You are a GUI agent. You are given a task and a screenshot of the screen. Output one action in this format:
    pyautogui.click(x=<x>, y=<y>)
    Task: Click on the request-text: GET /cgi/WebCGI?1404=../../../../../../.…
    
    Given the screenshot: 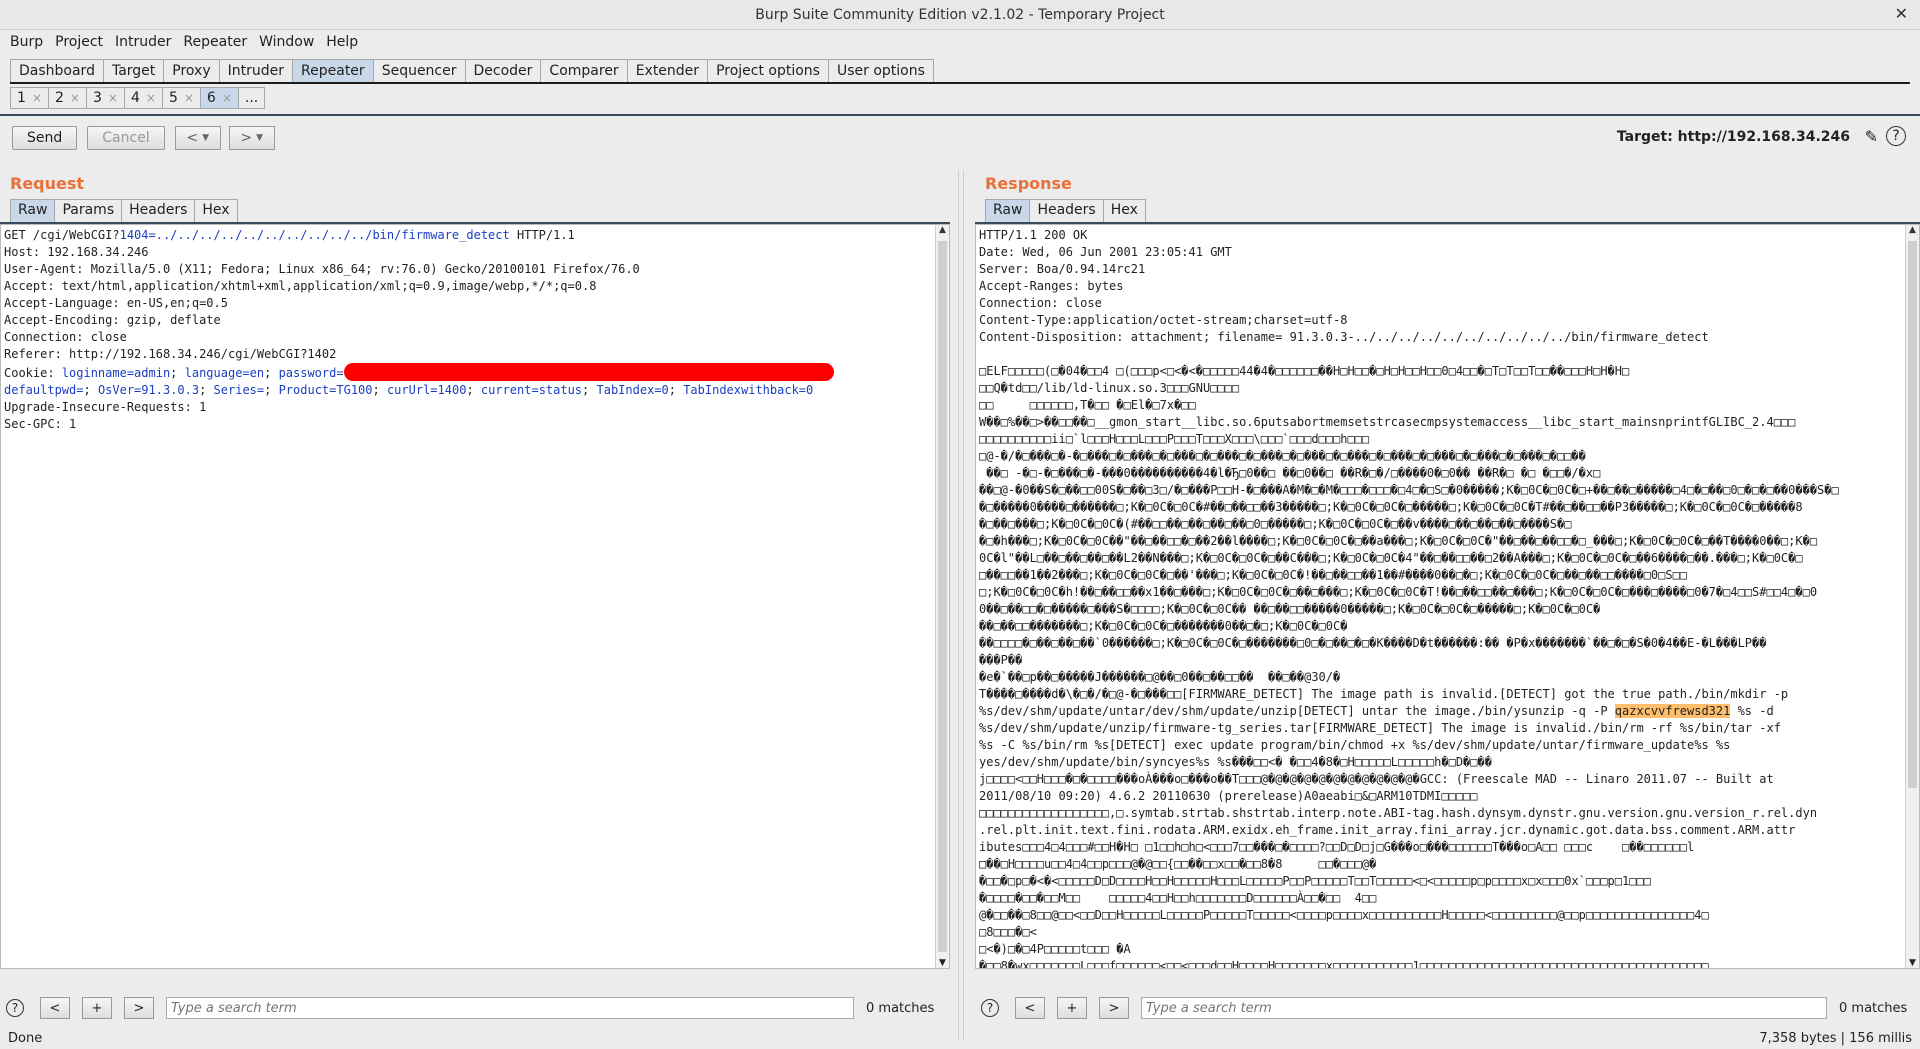 What is the action you would take?
    pyautogui.click(x=467, y=330)
    